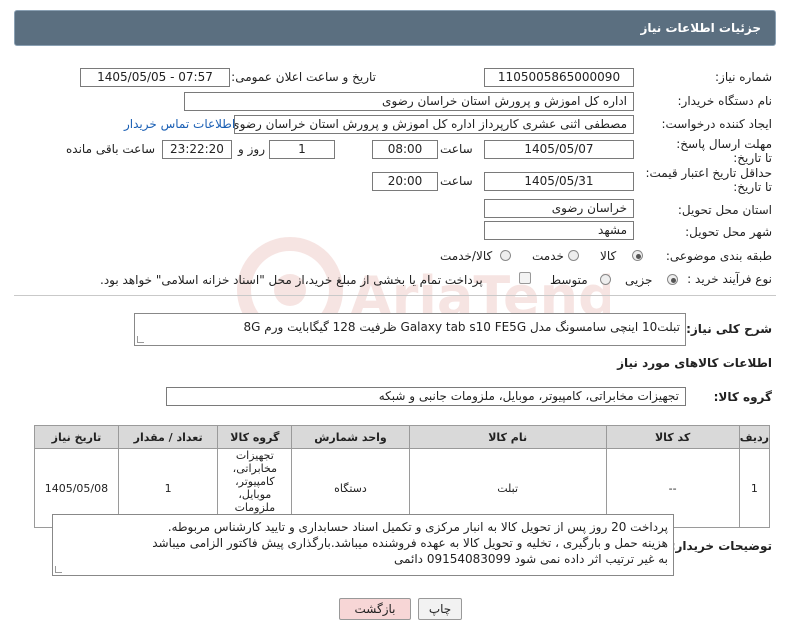 The height and width of the screenshot is (632, 788). Describe the element at coordinates (725, 101) in the screenshot. I see `buyer-org-label: نام دستگاه خریدار:` at that location.